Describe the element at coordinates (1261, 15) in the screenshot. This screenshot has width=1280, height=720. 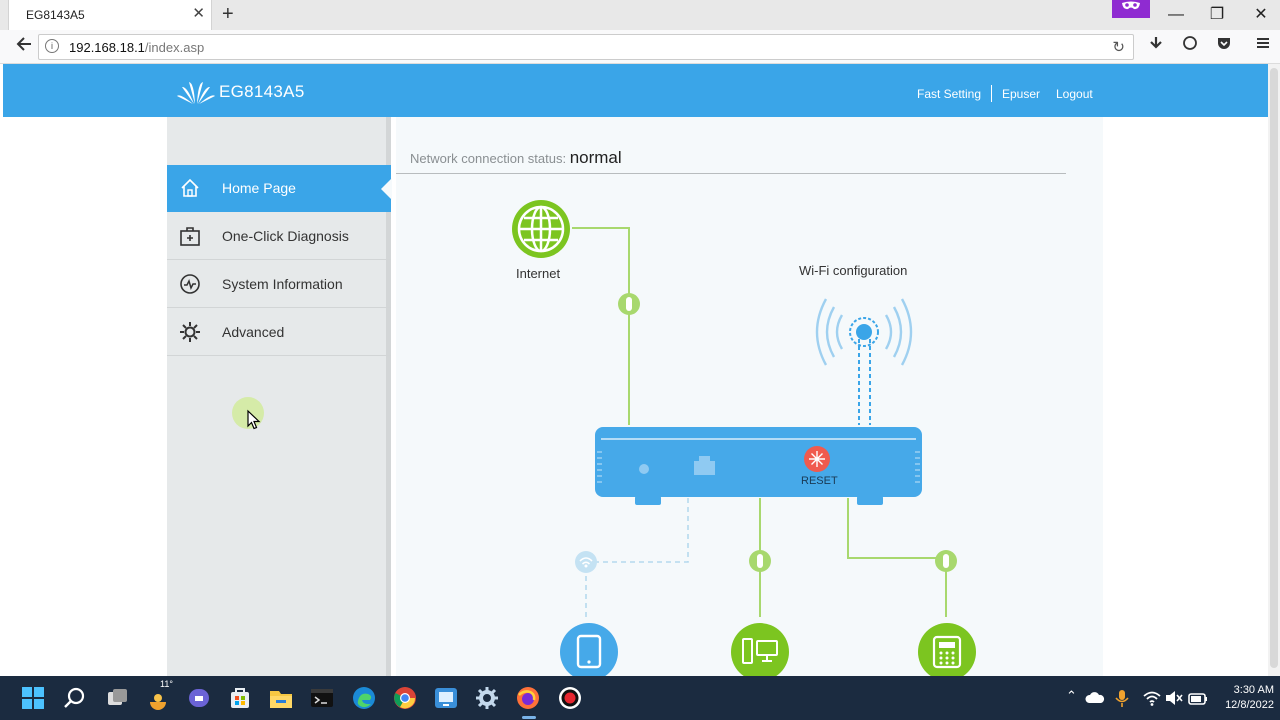
I see `close-window-button: ✕` at that location.